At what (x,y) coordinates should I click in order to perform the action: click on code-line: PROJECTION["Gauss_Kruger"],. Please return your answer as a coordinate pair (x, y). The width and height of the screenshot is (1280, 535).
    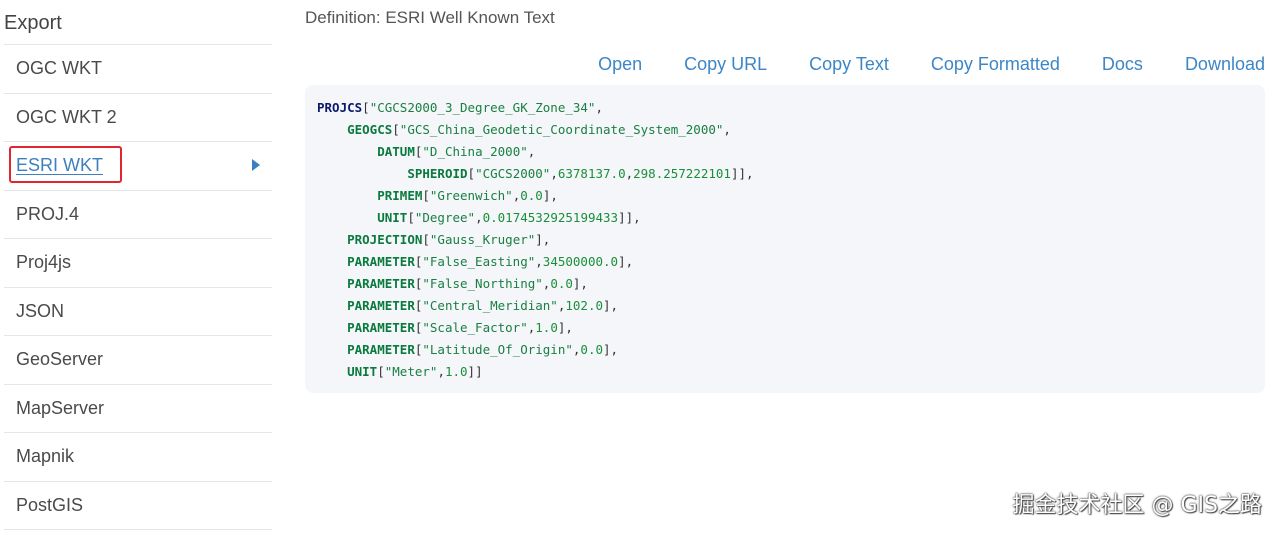
    Looking at the image, I should click on (785, 240).